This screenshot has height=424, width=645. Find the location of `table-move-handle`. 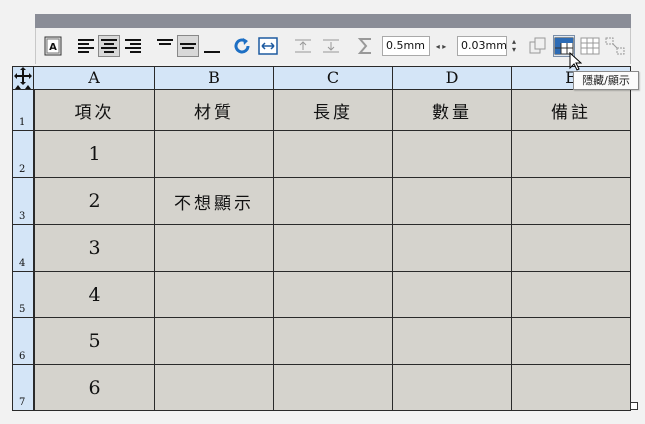

table-move-handle is located at coordinates (23, 78).